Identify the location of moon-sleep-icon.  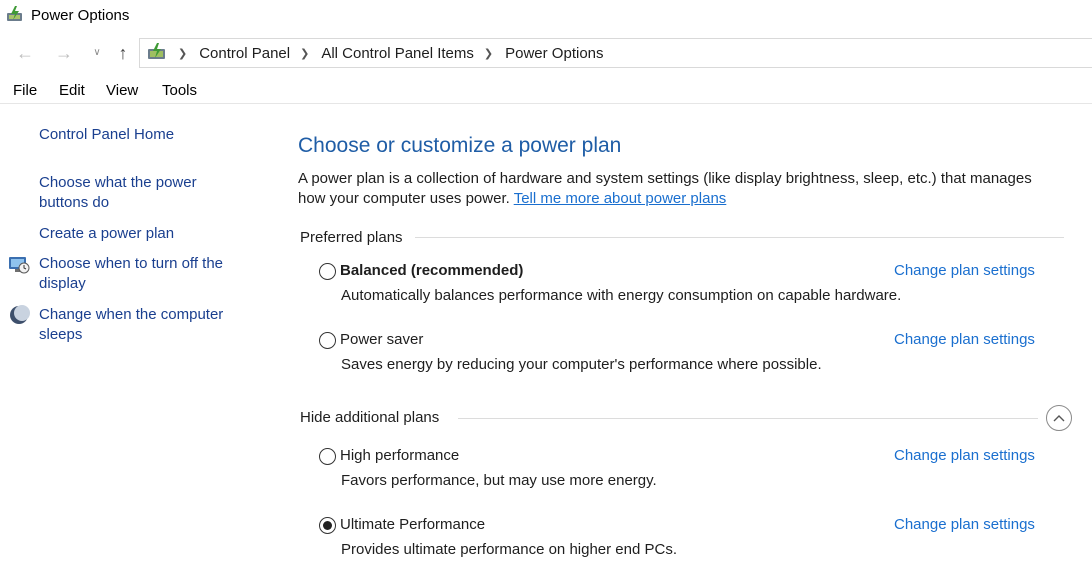
(20, 314).